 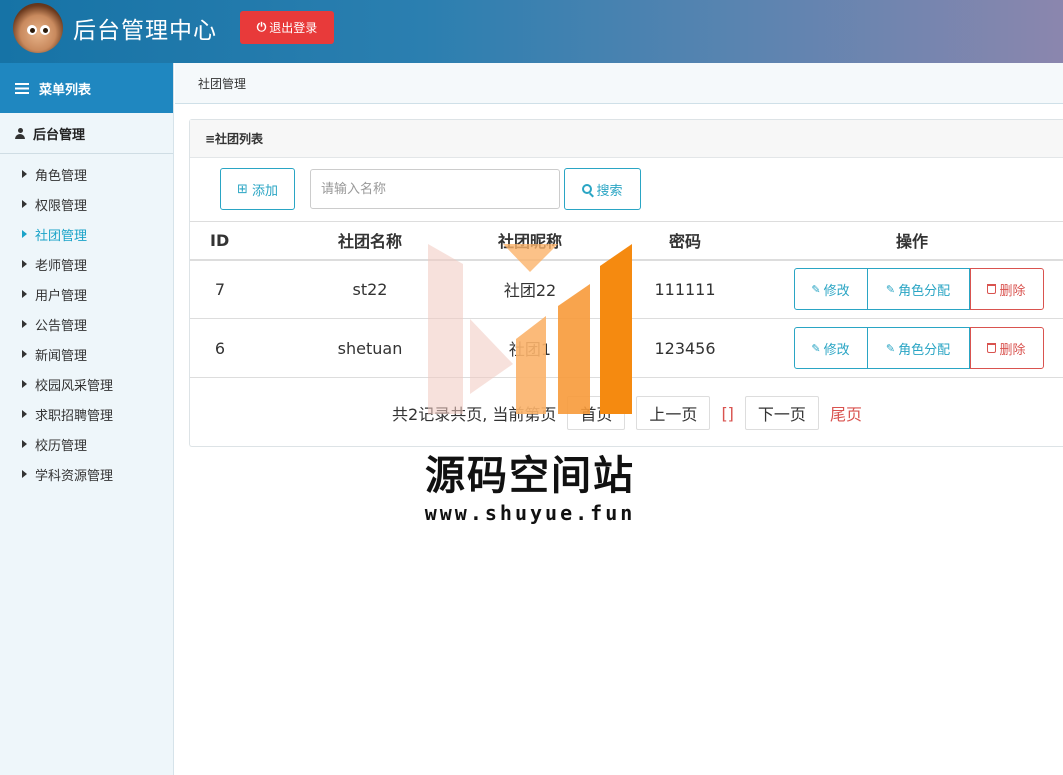 I want to click on app-title: 后台管理中心, so click(x=145, y=31).